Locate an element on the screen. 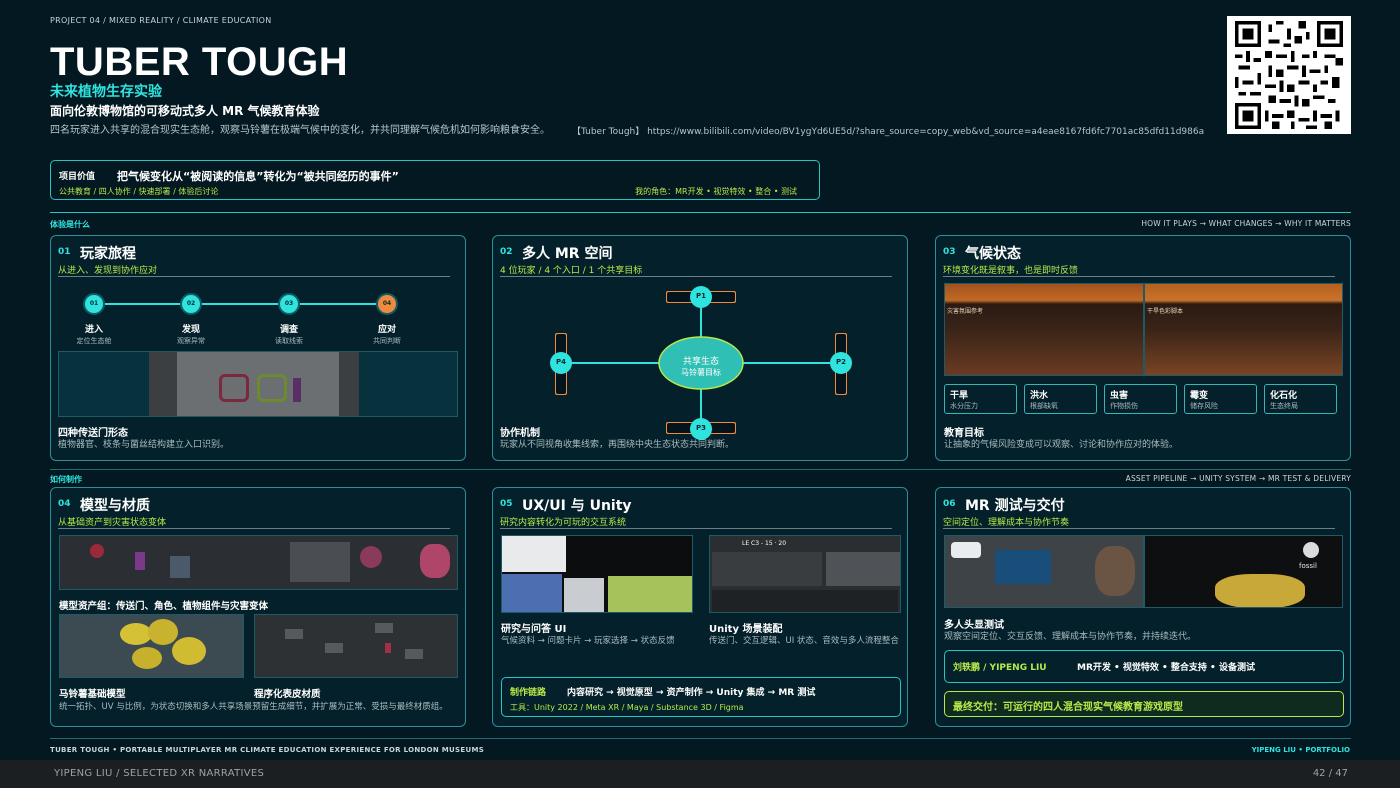  journey-line is located at coordinates (241, 304).